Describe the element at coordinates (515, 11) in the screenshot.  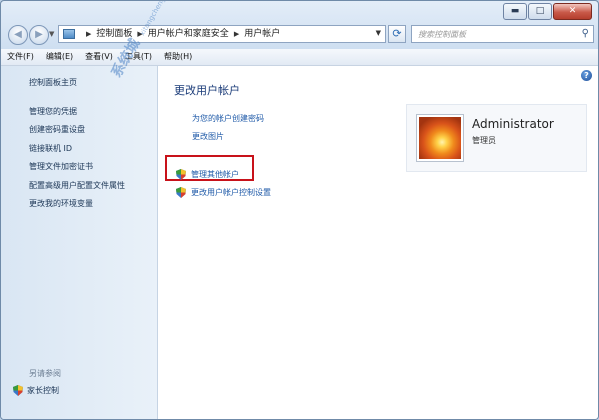
I see `minimize-button: ▬` at that location.